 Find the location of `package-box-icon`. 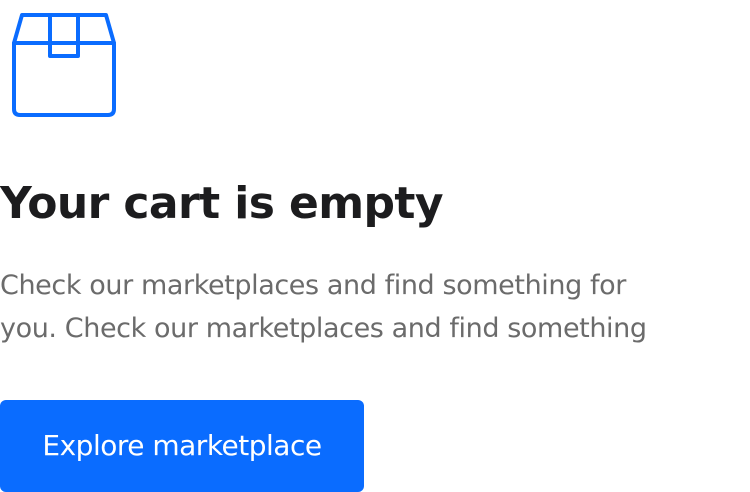

package-box-icon is located at coordinates (64, 64).